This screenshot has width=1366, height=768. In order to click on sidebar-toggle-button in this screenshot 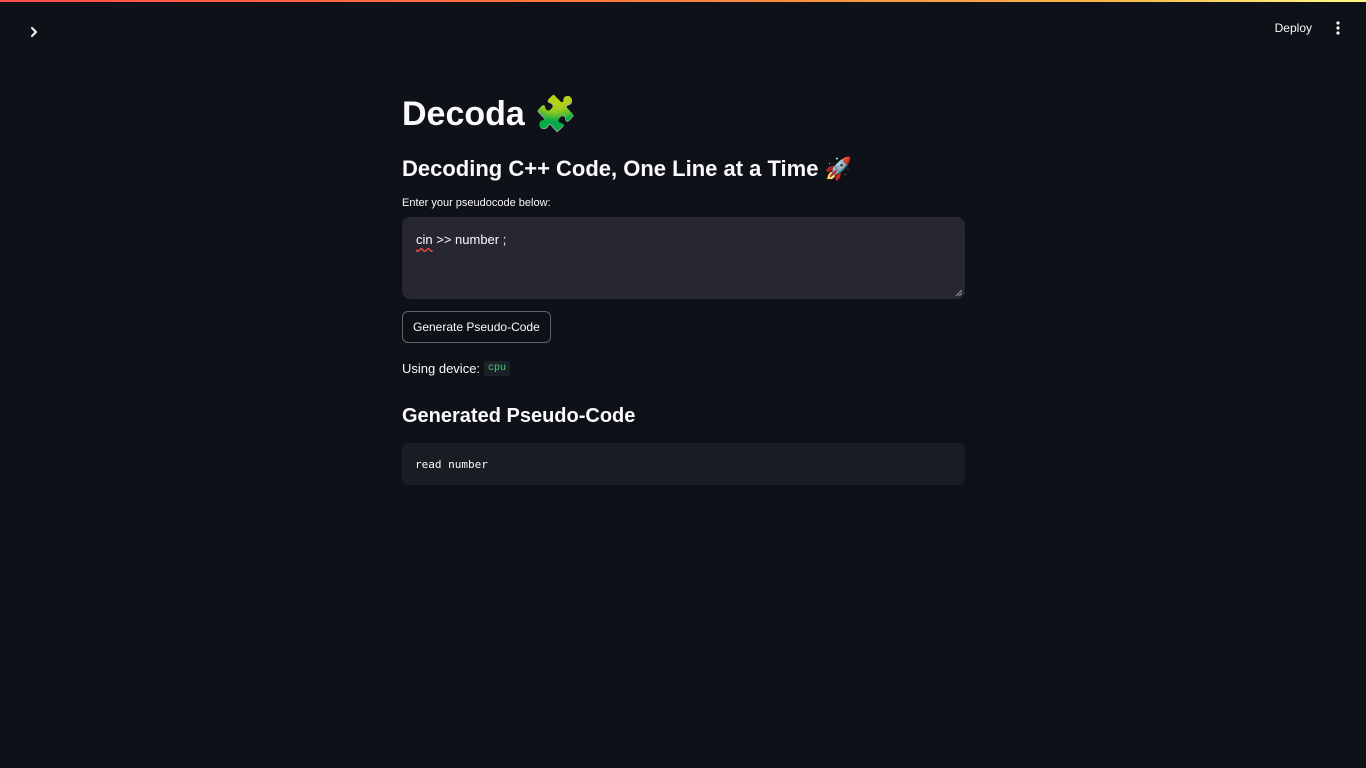, I will do `click(34, 32)`.